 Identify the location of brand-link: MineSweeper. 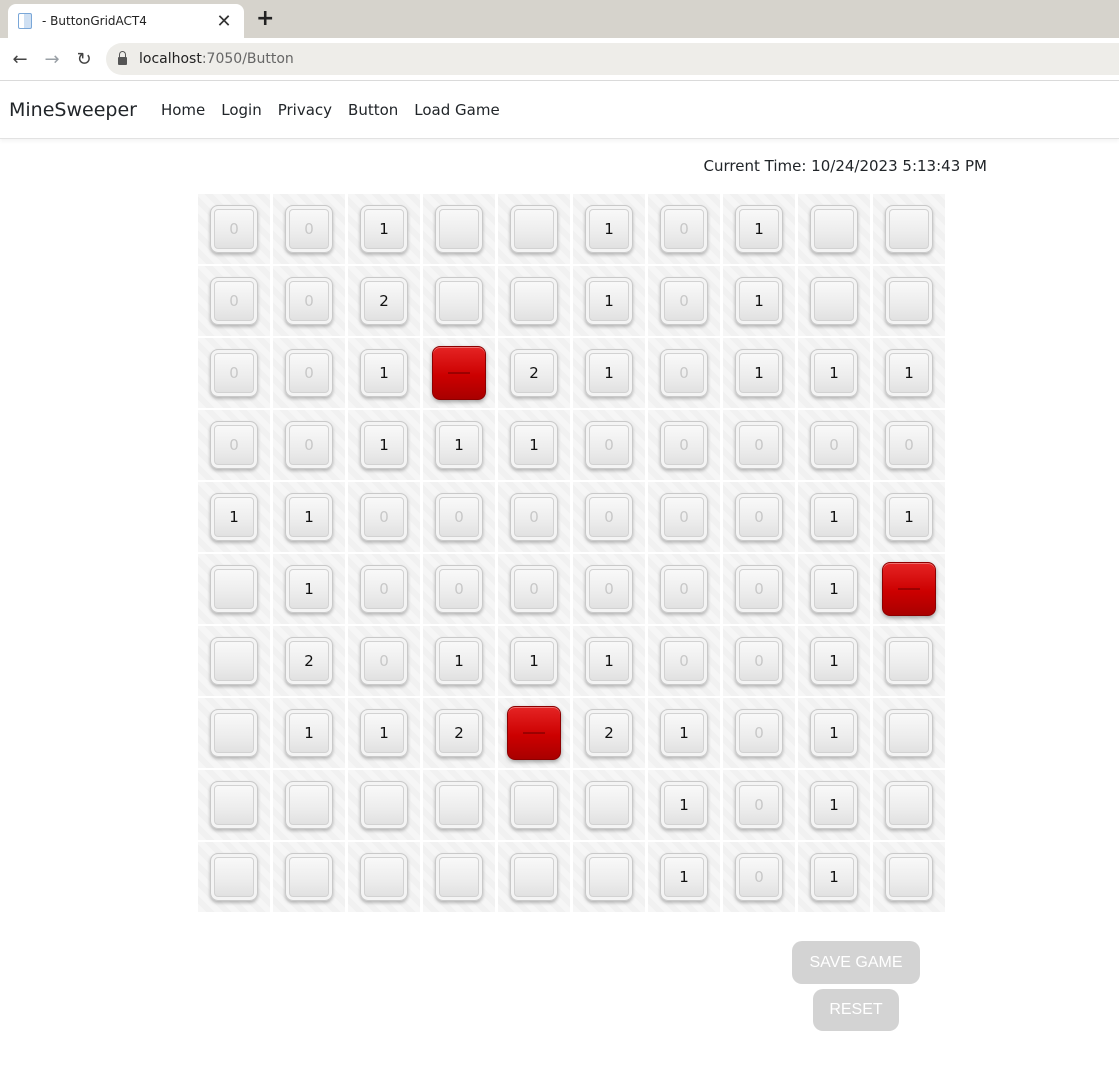
(73, 110).